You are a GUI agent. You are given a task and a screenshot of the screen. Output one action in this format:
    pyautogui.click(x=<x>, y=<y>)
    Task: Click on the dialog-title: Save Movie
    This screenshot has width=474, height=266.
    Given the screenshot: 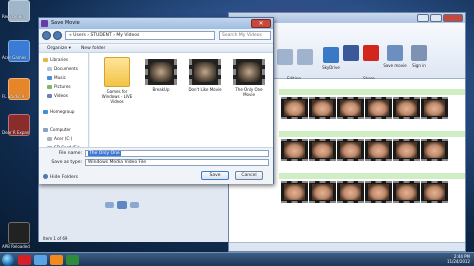 What is the action you would take?
    pyautogui.click(x=65, y=23)
    